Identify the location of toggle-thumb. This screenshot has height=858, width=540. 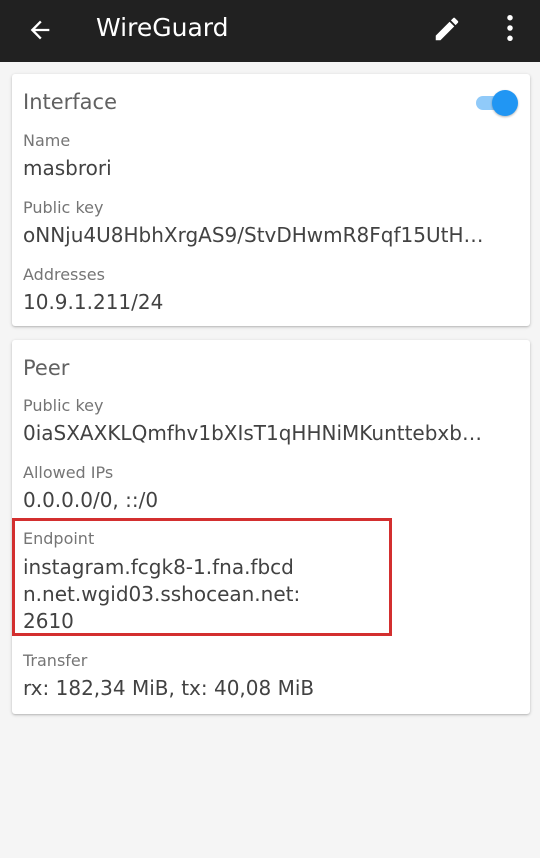
(505, 103).